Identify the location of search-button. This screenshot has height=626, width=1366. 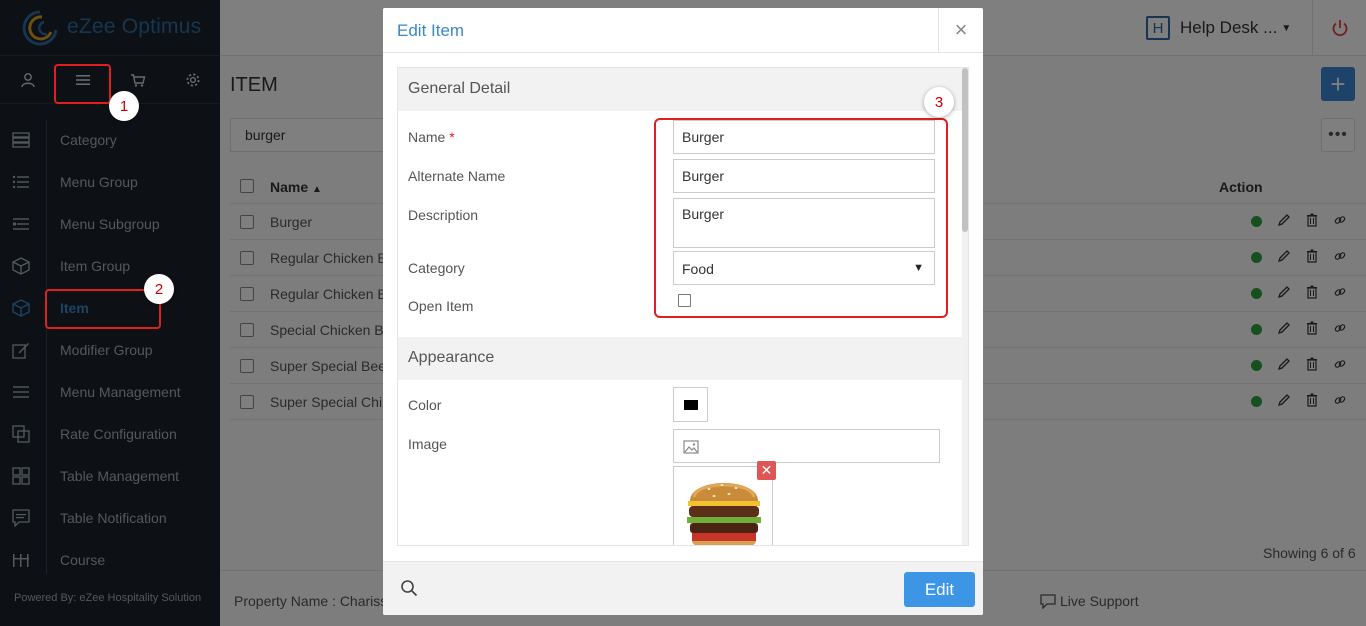
(409, 589).